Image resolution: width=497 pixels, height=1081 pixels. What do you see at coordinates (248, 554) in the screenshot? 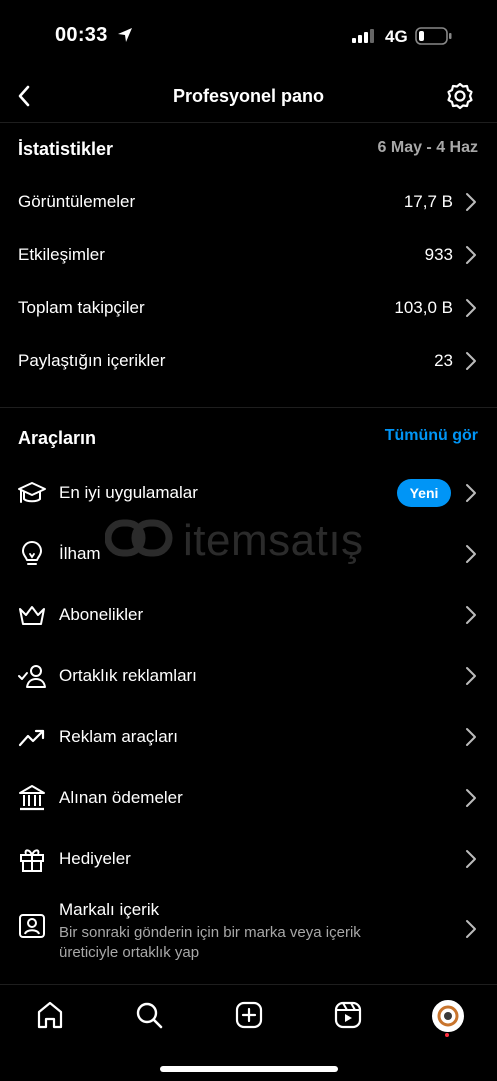
I see `tool-inspiration: İlham` at bounding box center [248, 554].